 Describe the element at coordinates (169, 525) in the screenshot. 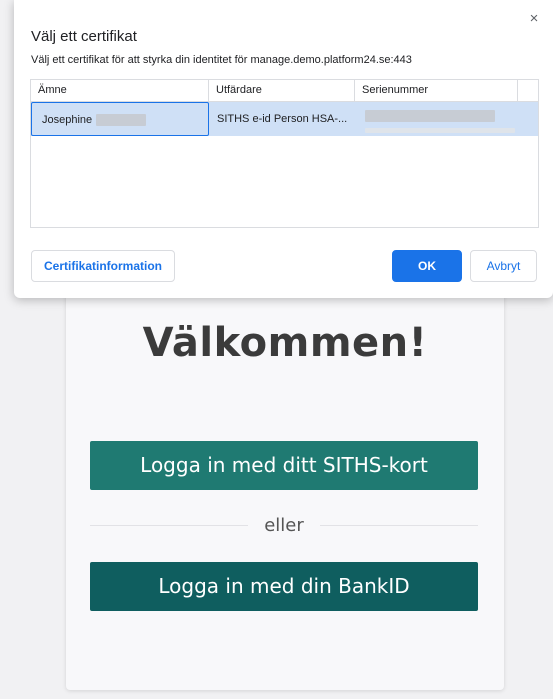

I see `divider-line-left` at that location.